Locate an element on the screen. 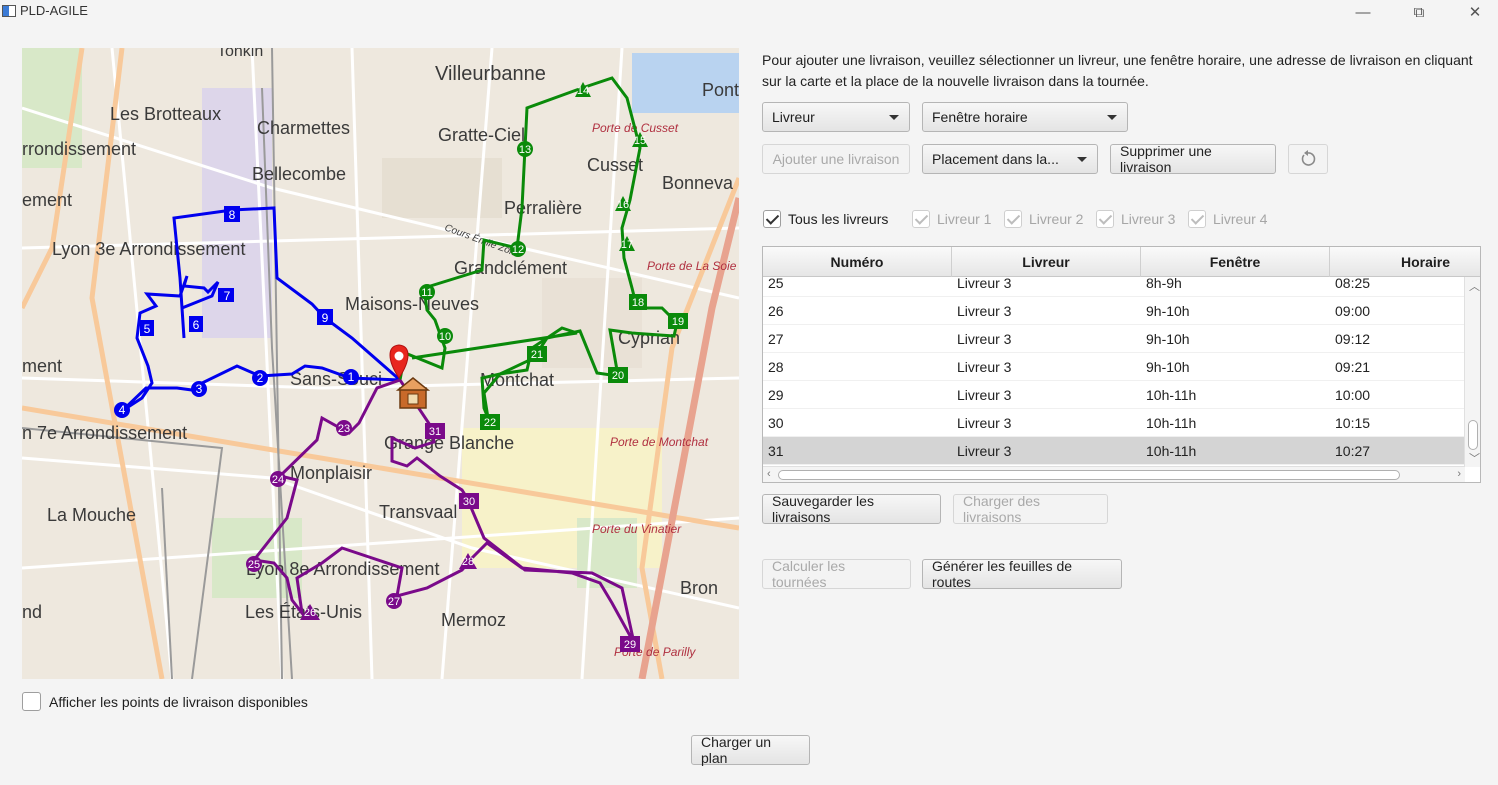 Image resolution: width=1498 pixels, height=785 pixels. svg-text: ement is located at coordinates (47, 200).